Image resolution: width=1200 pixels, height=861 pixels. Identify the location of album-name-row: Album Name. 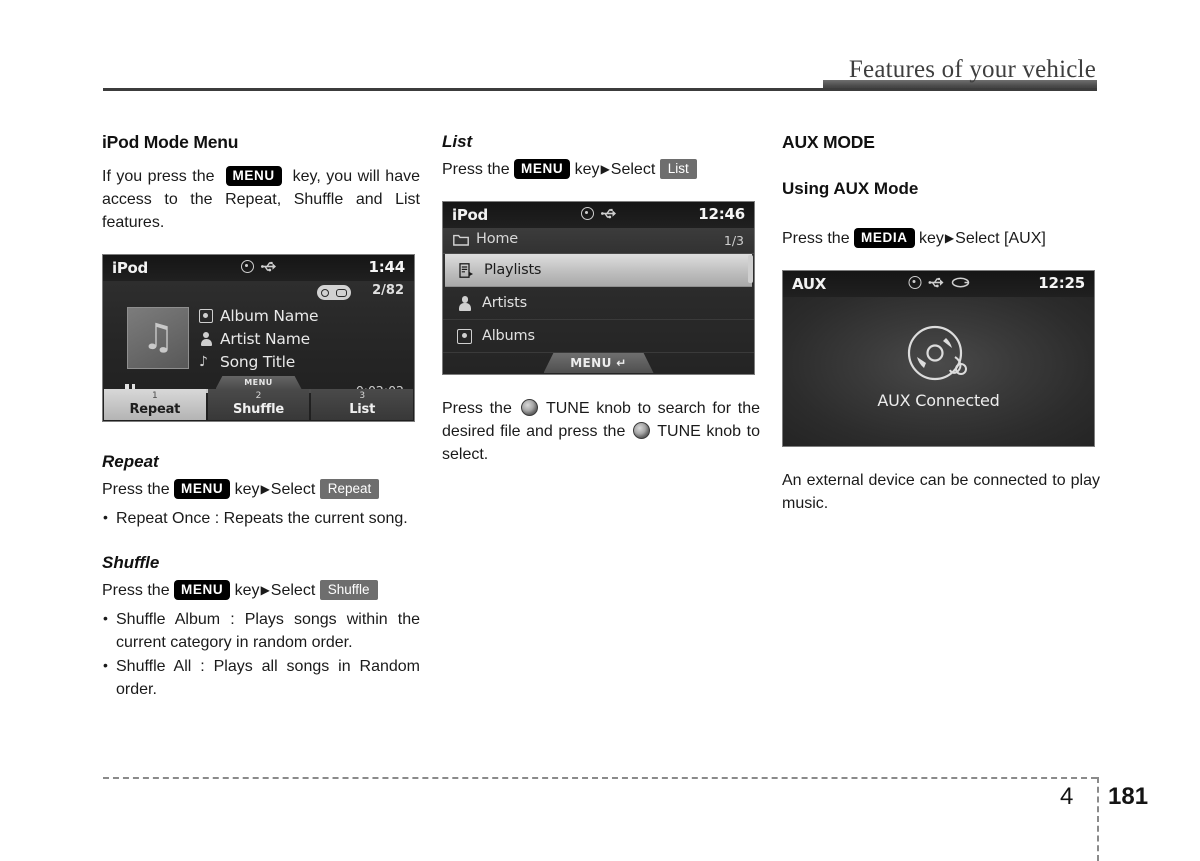
(259, 316).